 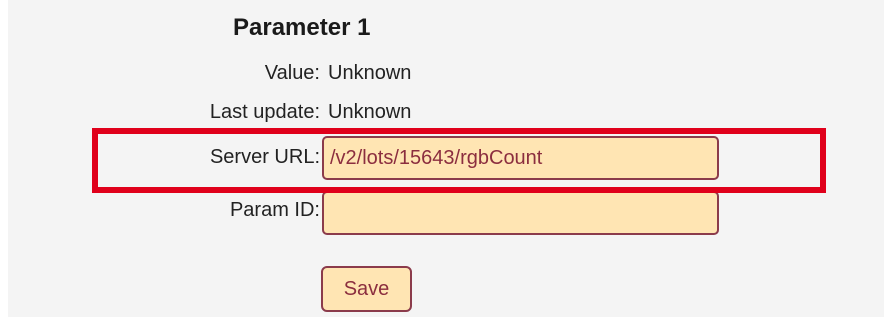 I want to click on value-label: Value:, so click(x=292, y=73).